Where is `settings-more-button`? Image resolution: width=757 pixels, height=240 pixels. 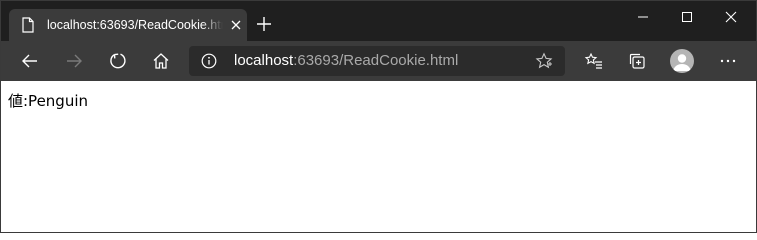
settings-more-button is located at coordinates (728, 61).